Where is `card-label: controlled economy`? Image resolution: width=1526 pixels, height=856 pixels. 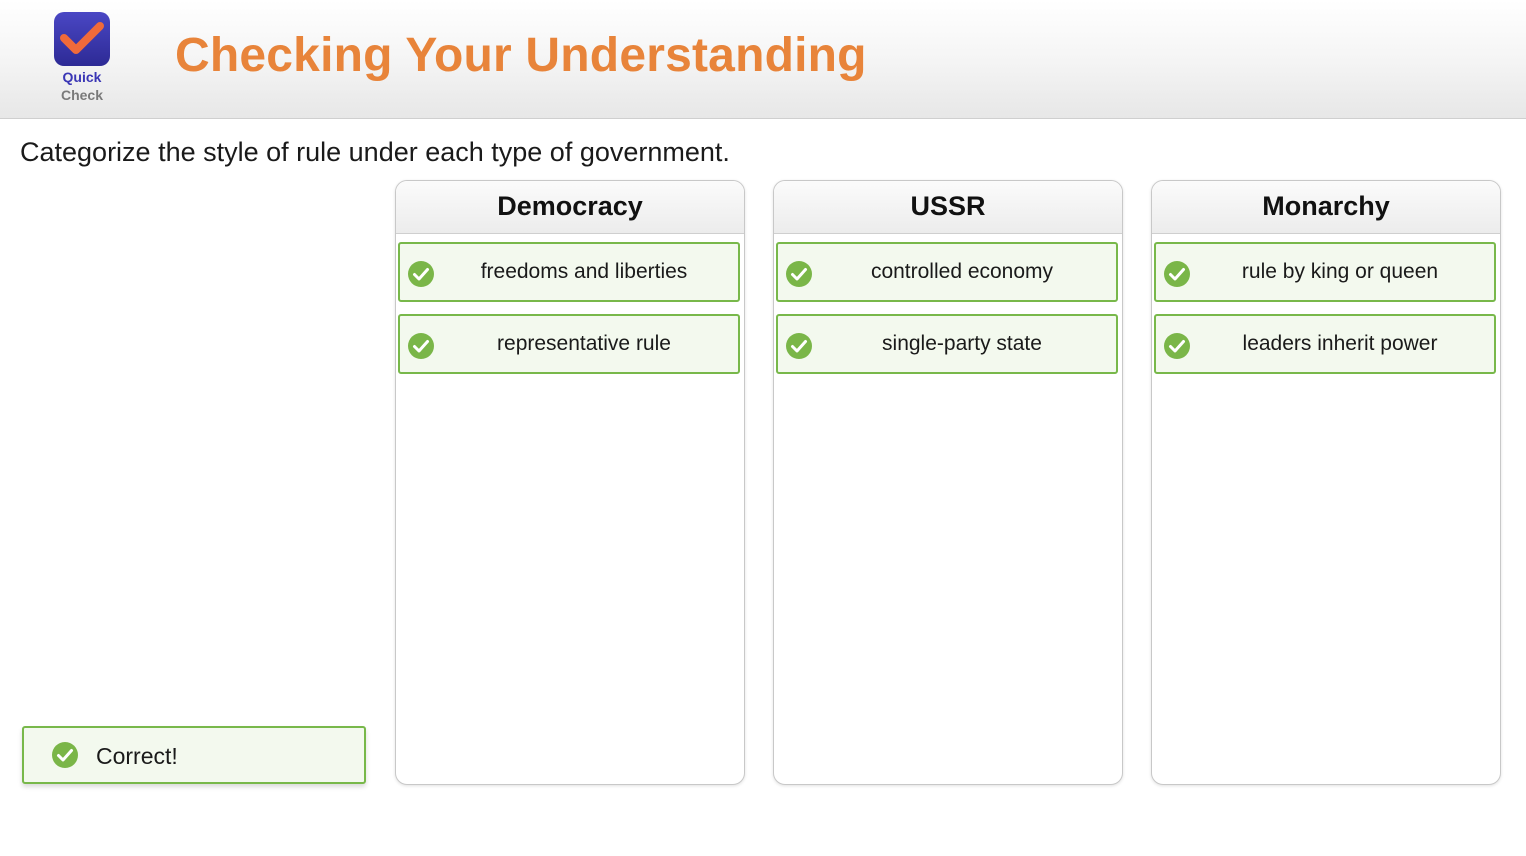 card-label: controlled economy is located at coordinates (962, 271).